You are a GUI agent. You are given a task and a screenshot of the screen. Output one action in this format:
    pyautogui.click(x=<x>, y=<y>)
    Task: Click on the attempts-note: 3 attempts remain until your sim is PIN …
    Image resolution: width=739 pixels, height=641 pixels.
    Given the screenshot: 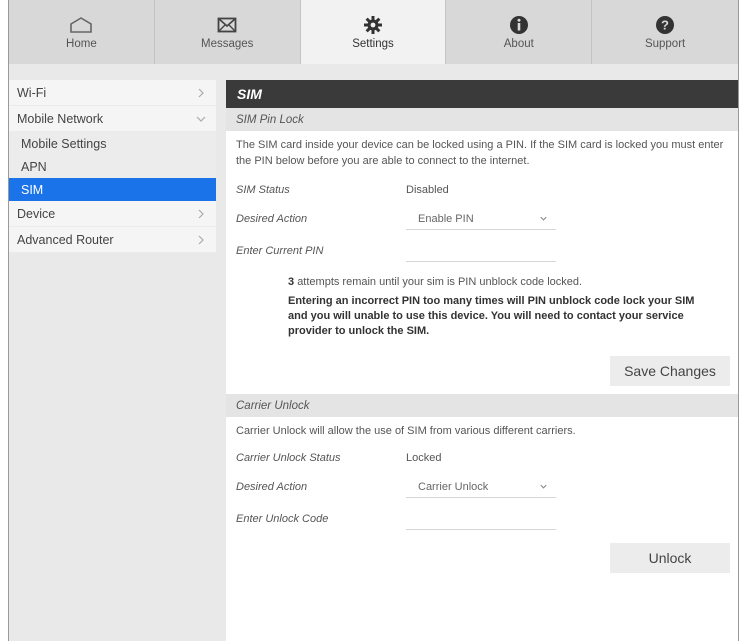 What is the action you would take?
    pyautogui.click(x=482, y=282)
    